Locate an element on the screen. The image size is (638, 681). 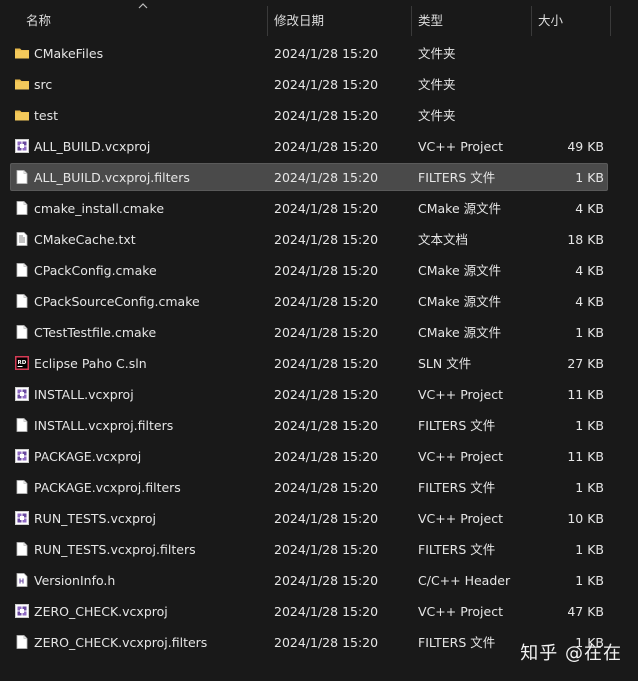
file-name: Eclipse Paho C.sln is located at coordinates (90, 363).